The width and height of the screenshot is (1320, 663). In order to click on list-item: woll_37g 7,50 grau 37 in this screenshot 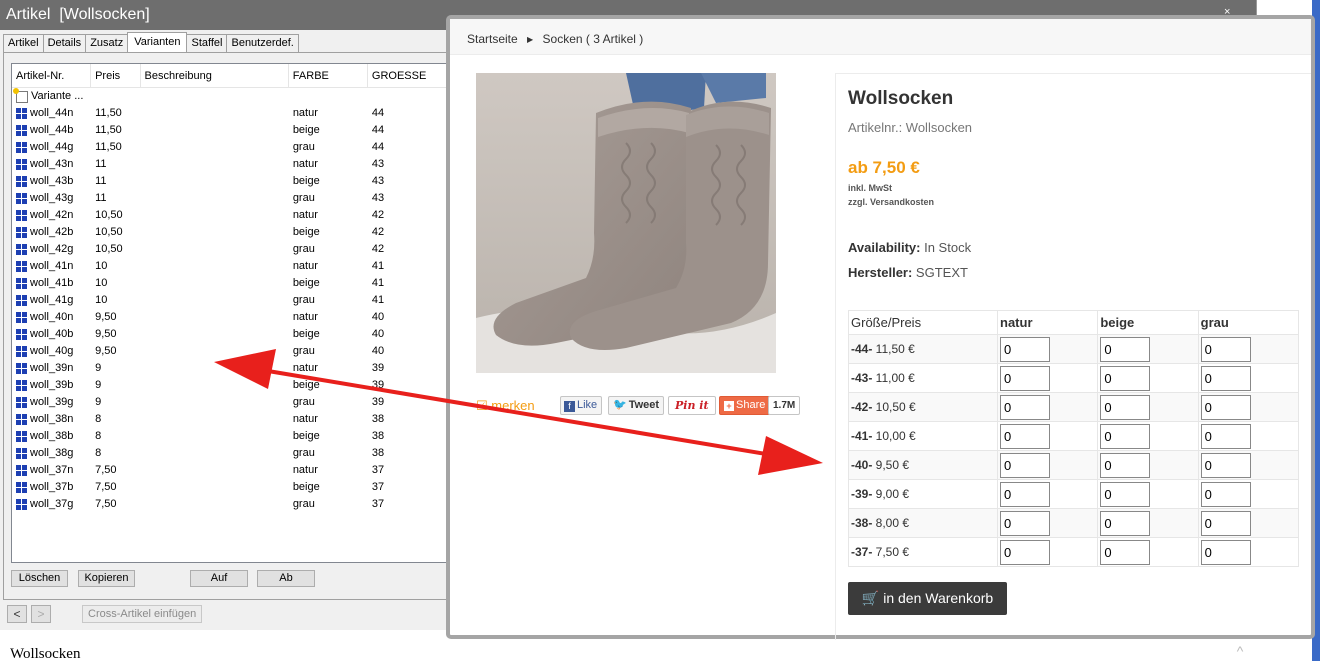, I will do `click(229, 504)`.